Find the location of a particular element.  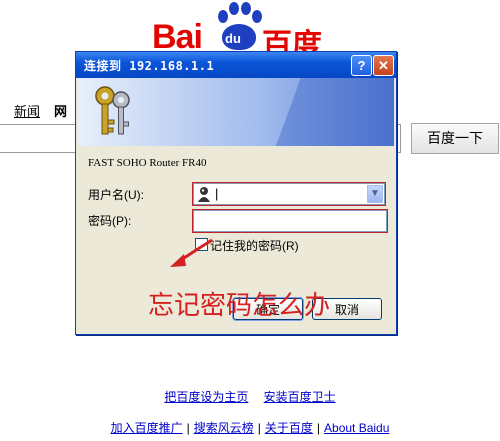

dialog-title: 连接到 192.168.1.1 is located at coordinates (149, 66).